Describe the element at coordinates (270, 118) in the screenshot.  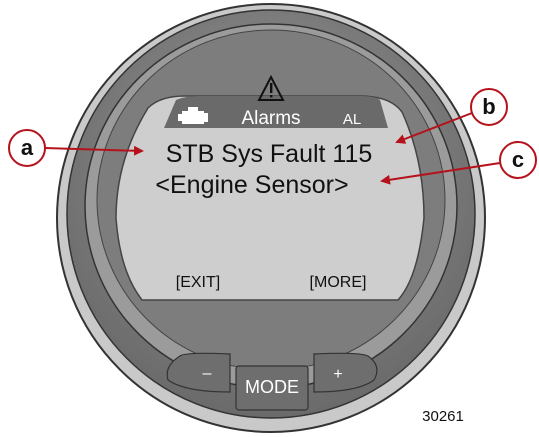
I see `header-title: Alarms` at that location.